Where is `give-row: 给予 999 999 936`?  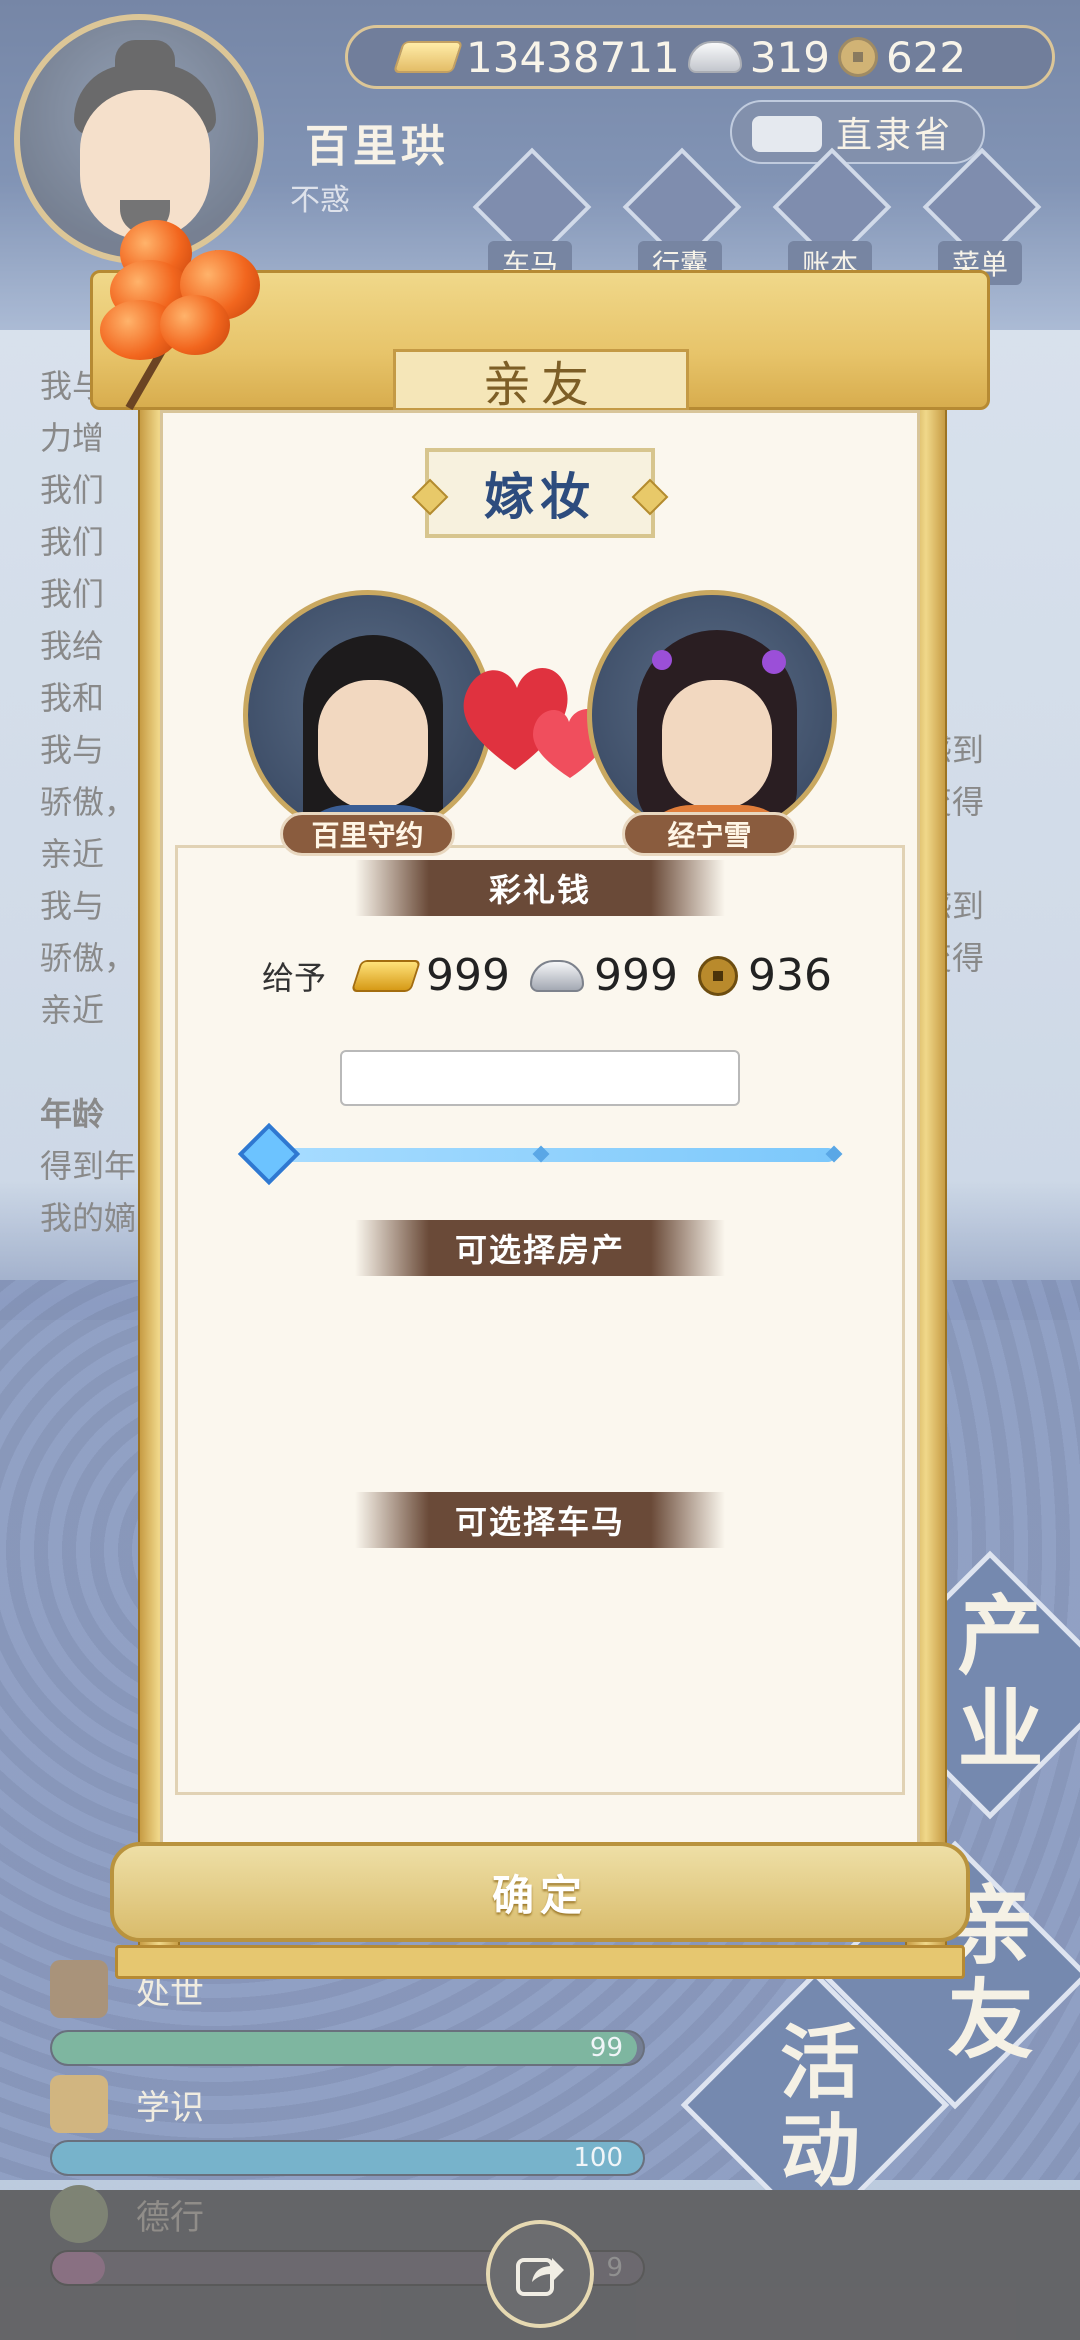 give-row: 给予 999 999 936 is located at coordinates (552, 975).